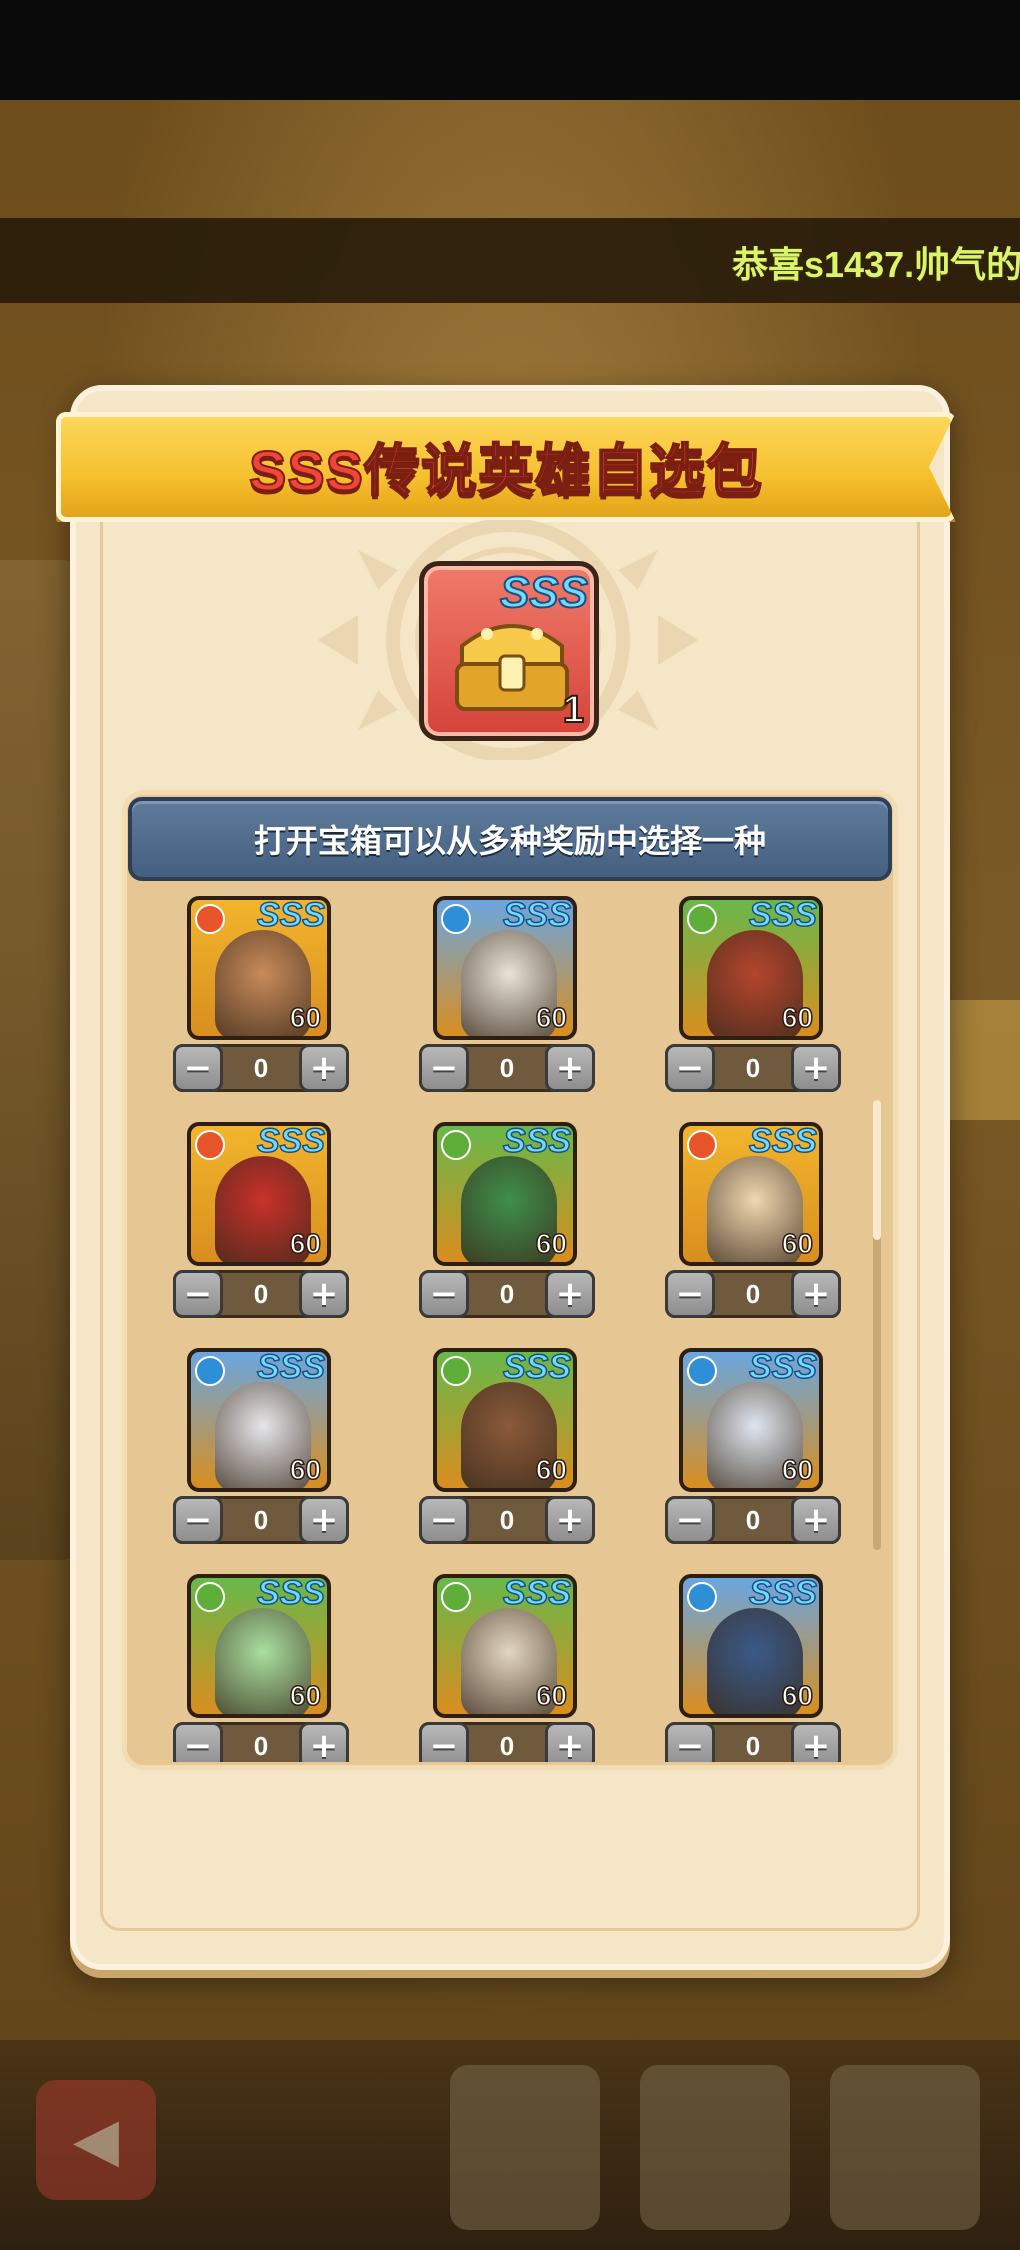 This screenshot has height=2250, width=1020. I want to click on back-button: ◀, so click(96, 2140).